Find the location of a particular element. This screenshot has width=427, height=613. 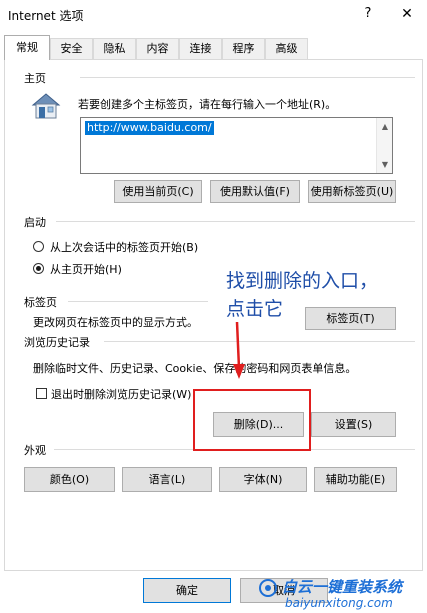

use-new-tab-button: 使用新标签页(U) is located at coordinates (352, 191).